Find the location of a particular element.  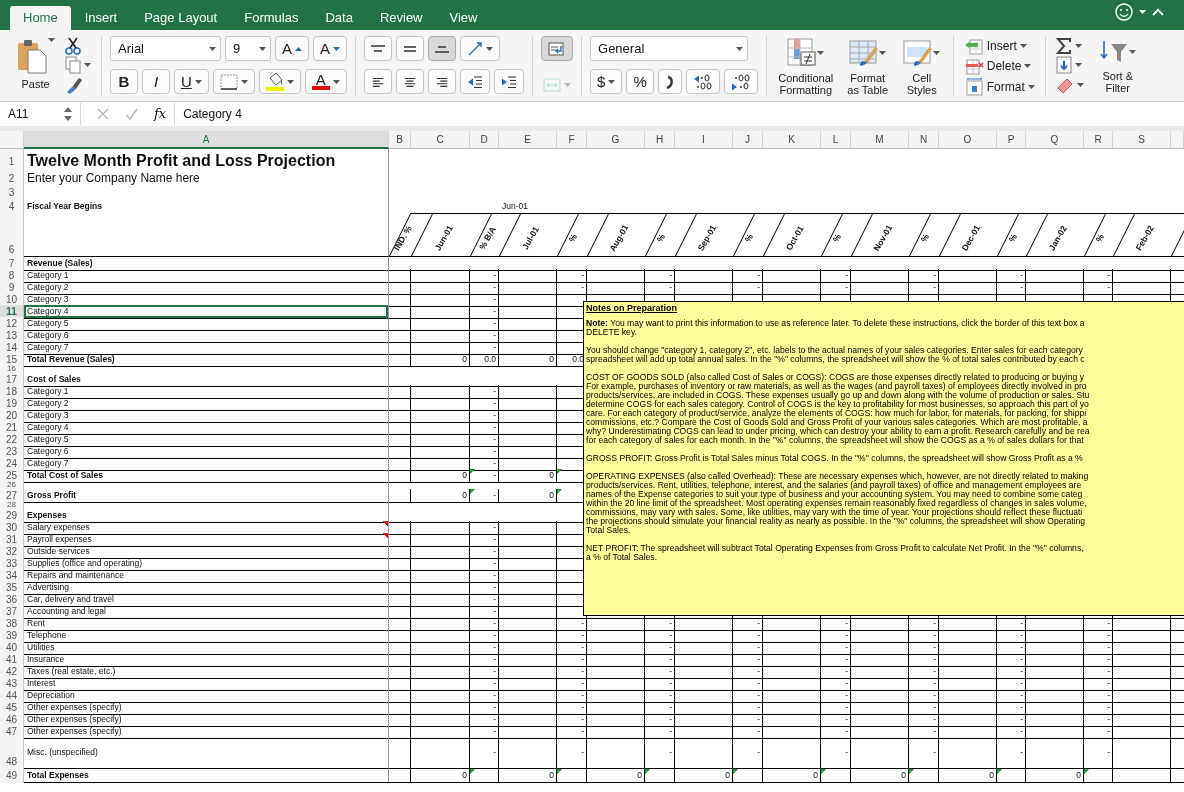

styles-button: Conditional Formatting is located at coordinates (805, 66).